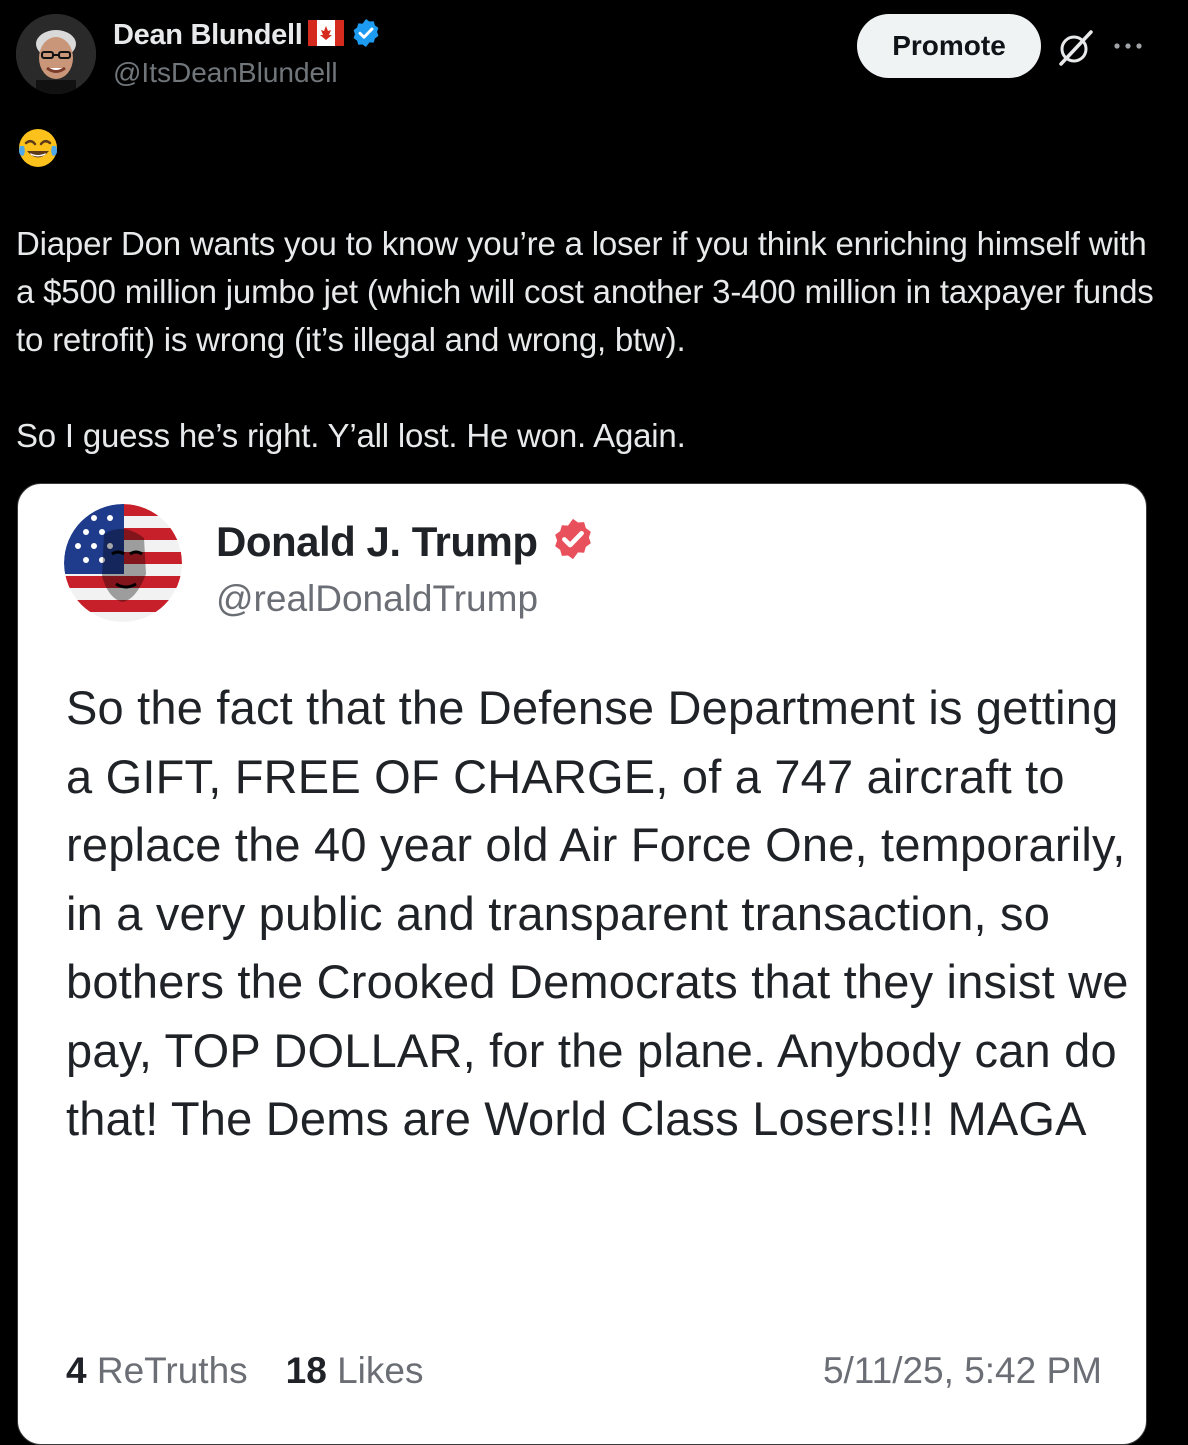 This screenshot has width=1188, height=1445. I want to click on canada-flag-icon, so click(326, 35).